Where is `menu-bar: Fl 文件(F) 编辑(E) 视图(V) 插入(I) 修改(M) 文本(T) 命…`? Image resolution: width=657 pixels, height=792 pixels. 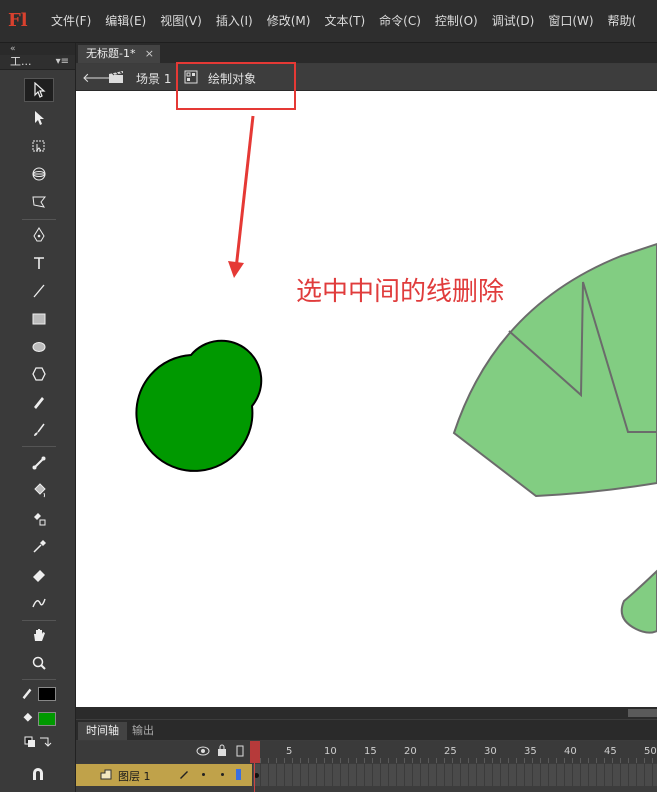 menu-bar: Fl 文件(F) 编辑(E) 视图(V) 插入(I) 修改(M) 文本(T) 命… is located at coordinates (328, 21).